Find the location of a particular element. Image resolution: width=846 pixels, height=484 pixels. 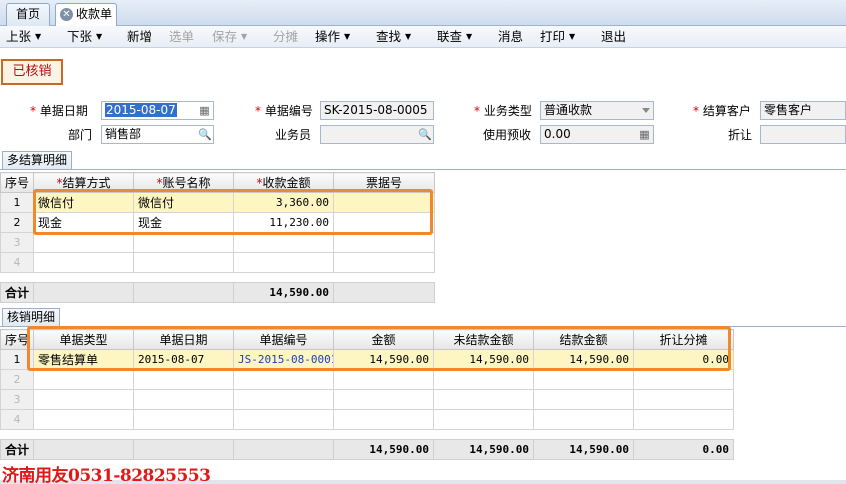

cell-type: 零售结算单 is located at coordinates (83, 359).